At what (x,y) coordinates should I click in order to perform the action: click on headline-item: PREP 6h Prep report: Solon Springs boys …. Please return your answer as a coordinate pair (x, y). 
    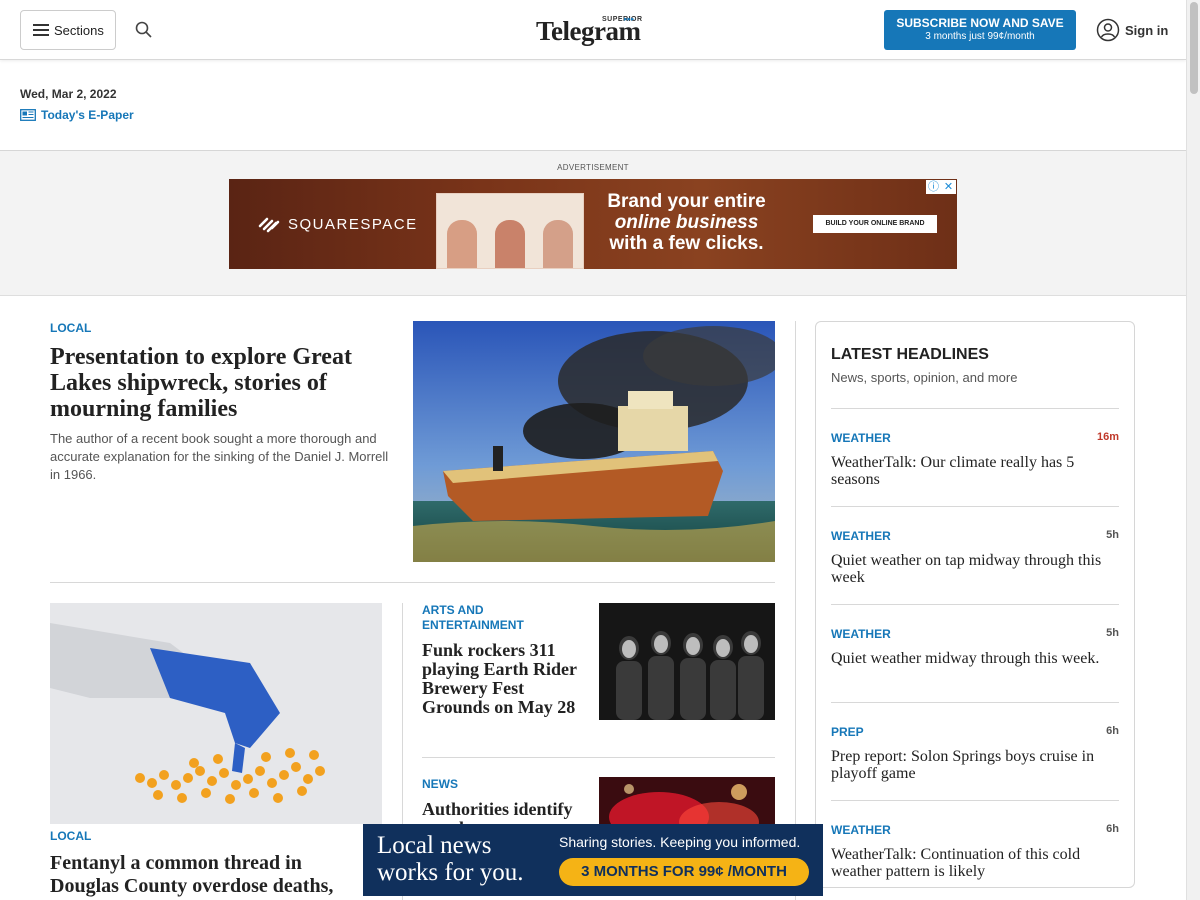
    Looking at the image, I should click on (975, 751).